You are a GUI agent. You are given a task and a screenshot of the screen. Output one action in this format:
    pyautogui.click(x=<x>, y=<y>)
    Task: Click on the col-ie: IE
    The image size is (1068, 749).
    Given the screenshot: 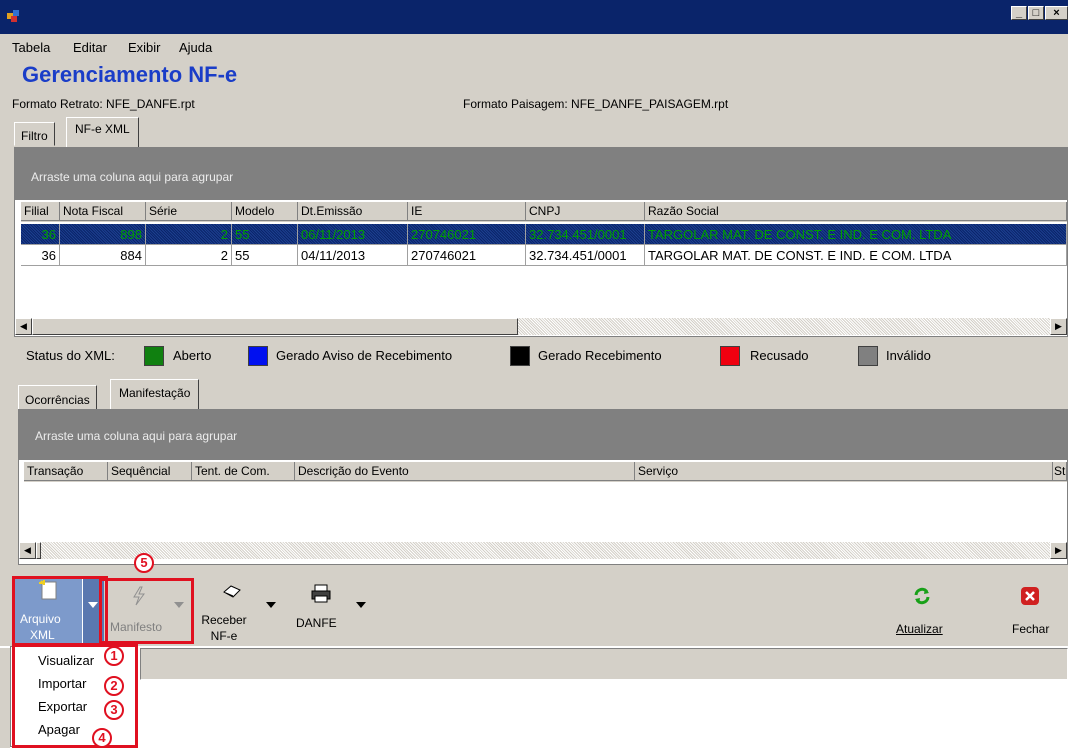 What is the action you would take?
    pyautogui.click(x=467, y=211)
    